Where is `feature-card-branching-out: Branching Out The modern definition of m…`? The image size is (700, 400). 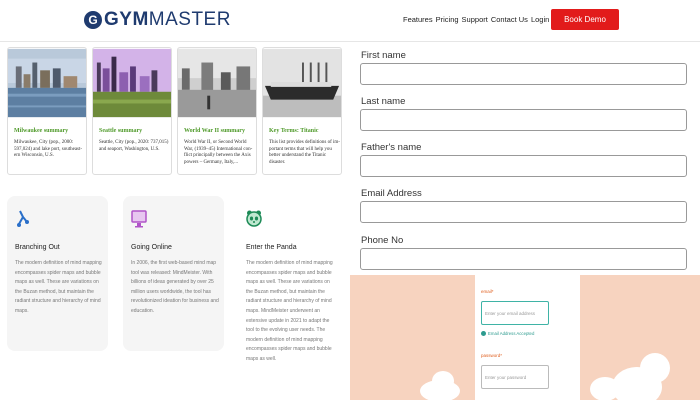 feature-card-branching-out: Branching Out The modern definition of m… is located at coordinates (57, 273).